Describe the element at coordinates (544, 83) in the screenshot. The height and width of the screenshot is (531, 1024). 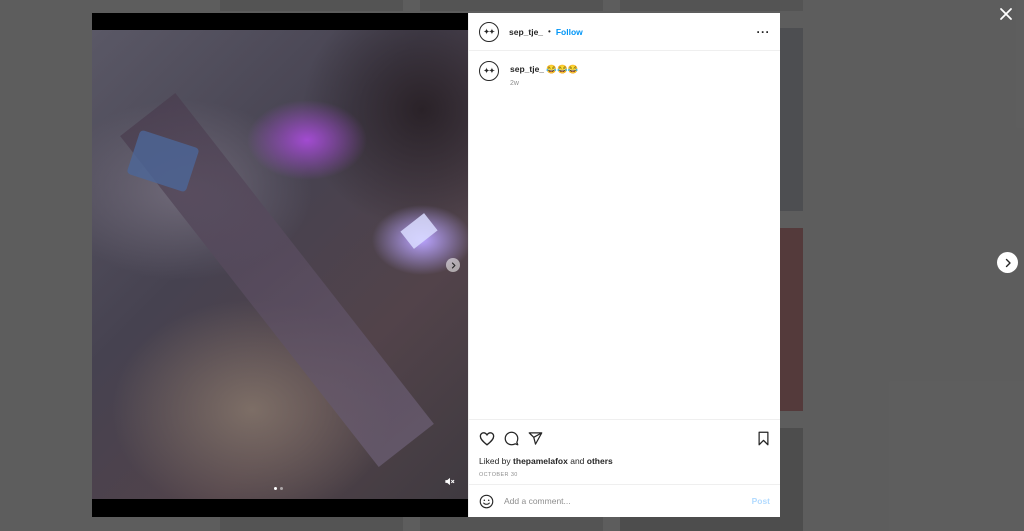
I see `caption-timestamp: 2w` at that location.